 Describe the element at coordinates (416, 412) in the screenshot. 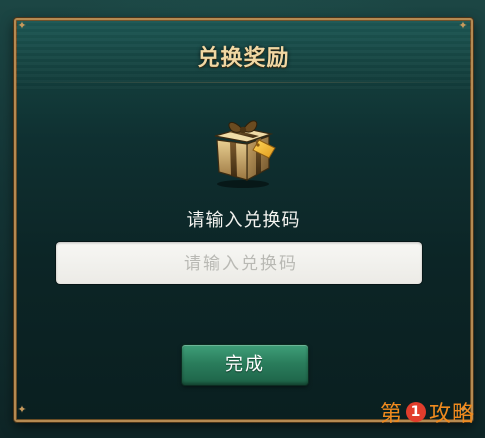

I see `watermark-number-badge: 1` at that location.